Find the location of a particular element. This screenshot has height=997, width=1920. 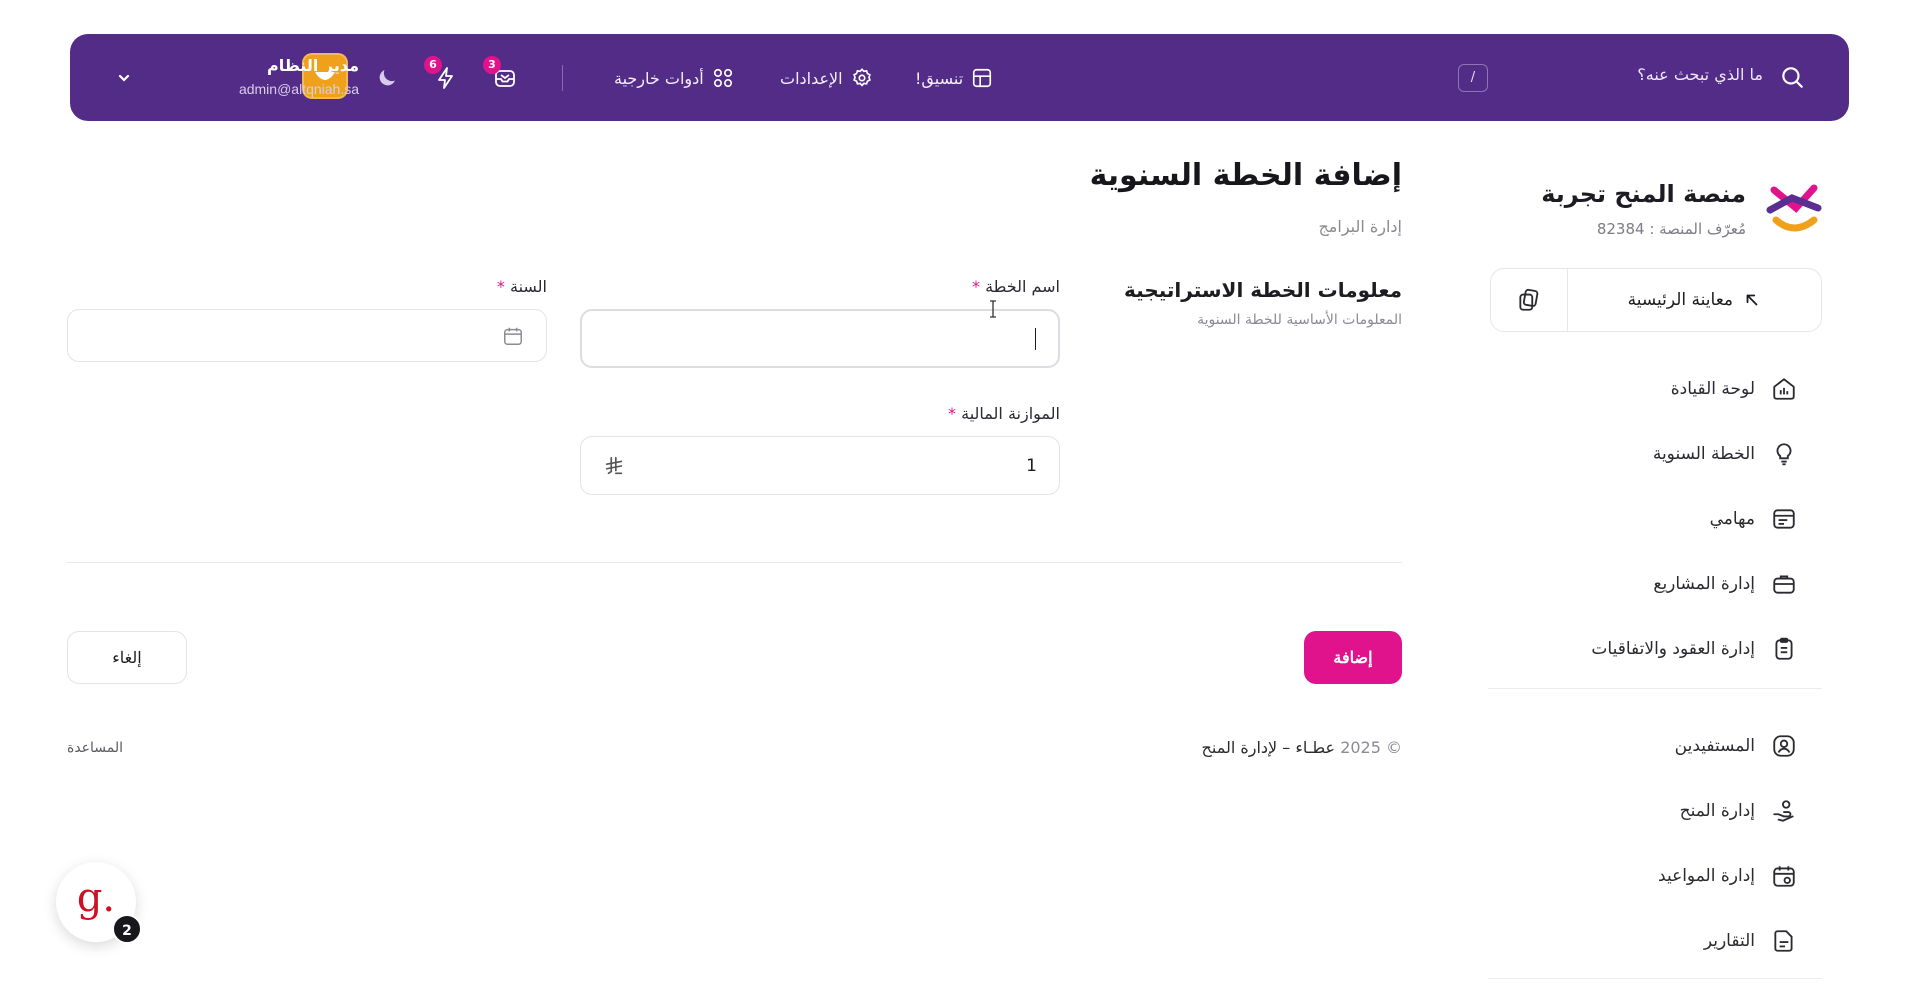

copy-link-button is located at coordinates (1529, 300).